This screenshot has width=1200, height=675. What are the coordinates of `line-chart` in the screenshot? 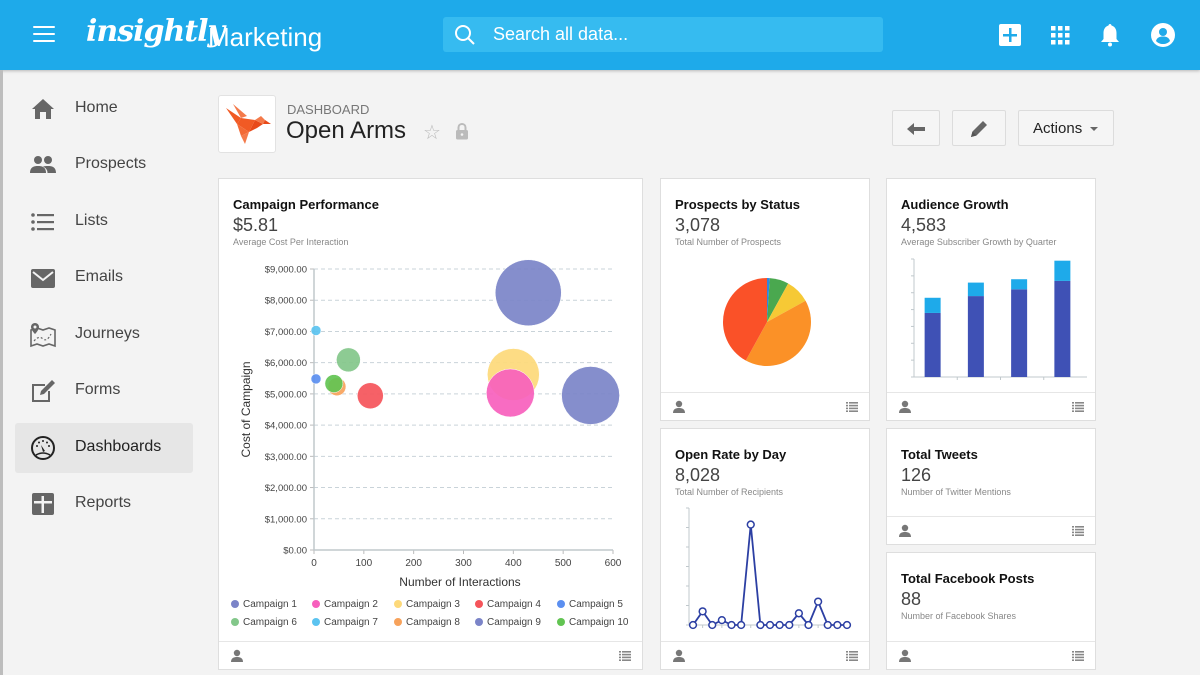 It's located at (769, 568).